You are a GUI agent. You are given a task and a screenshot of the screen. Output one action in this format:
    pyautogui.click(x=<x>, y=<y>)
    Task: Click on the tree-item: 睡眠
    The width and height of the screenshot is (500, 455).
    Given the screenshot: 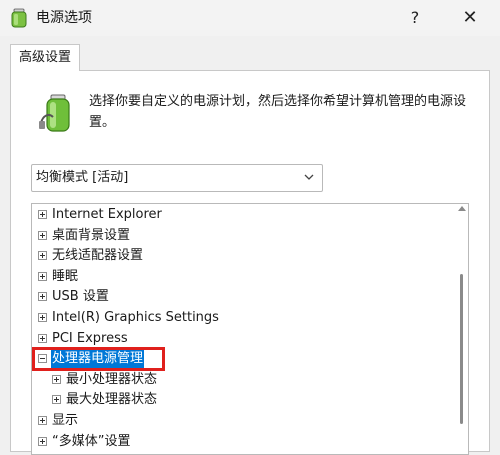 What is the action you would take?
    pyautogui.click(x=242, y=277)
    